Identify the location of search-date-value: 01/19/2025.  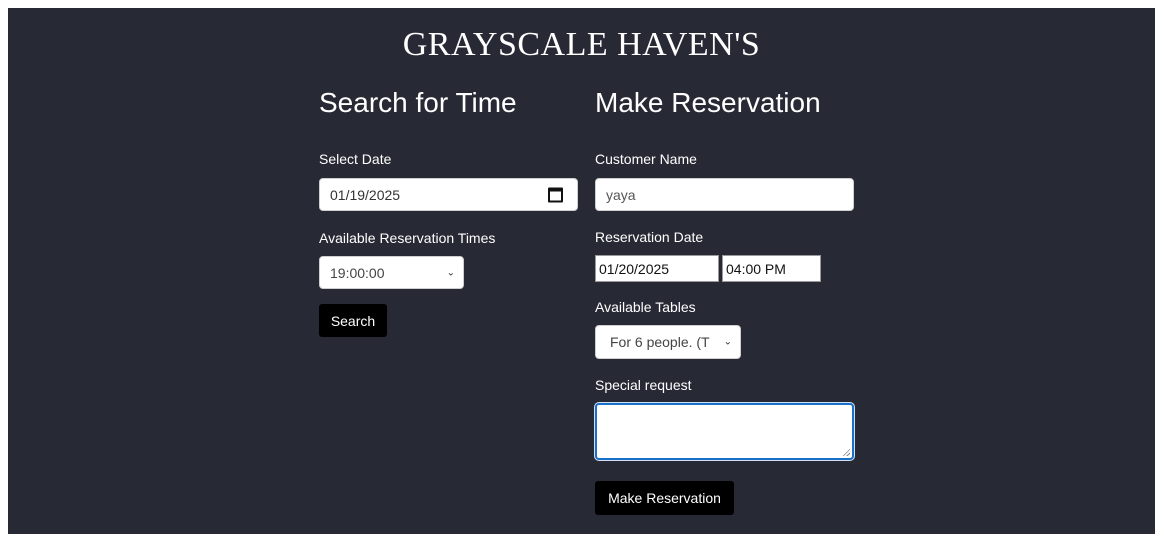
(365, 194).